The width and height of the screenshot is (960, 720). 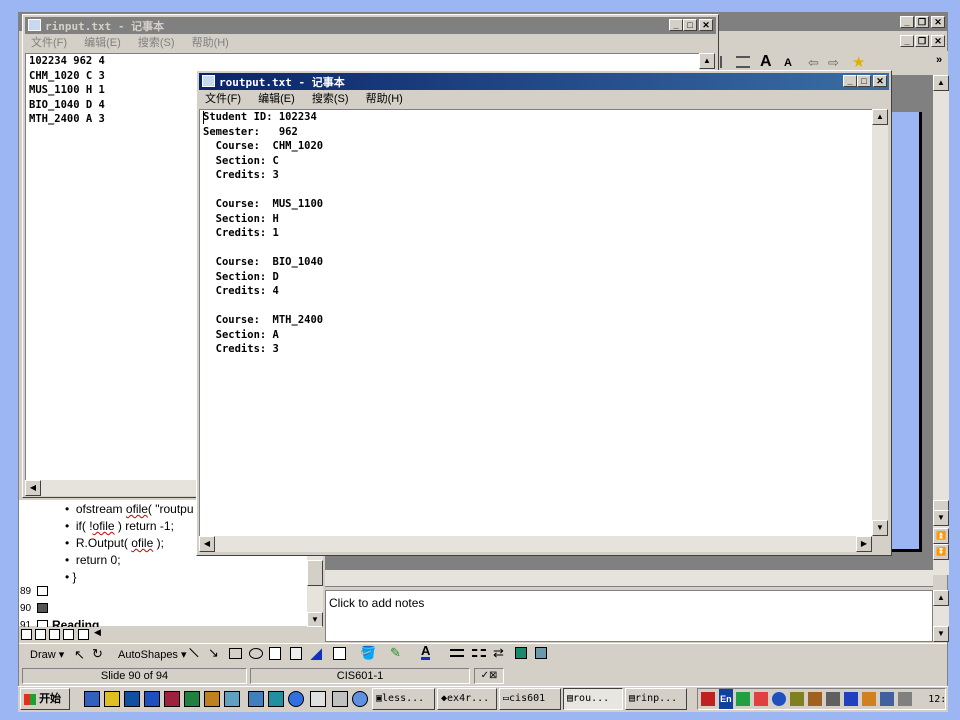 I want to click on rectangle-tool-icon, so click(x=235, y=653).